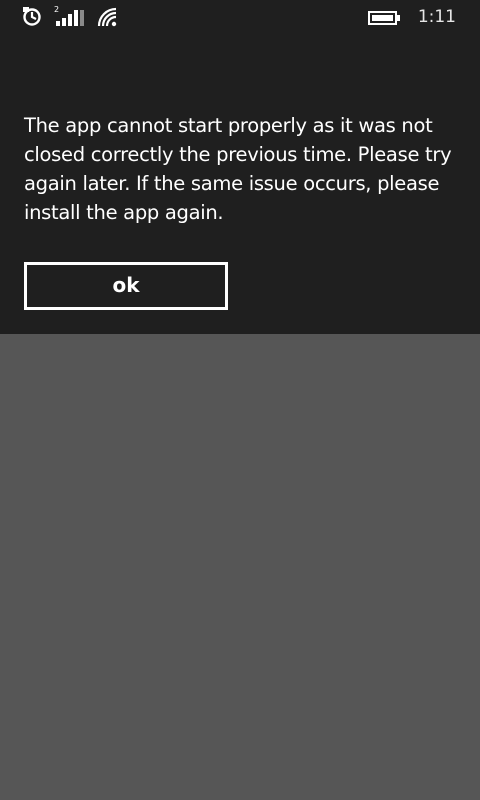  I want to click on sim-number-label: 2, so click(56, 9).